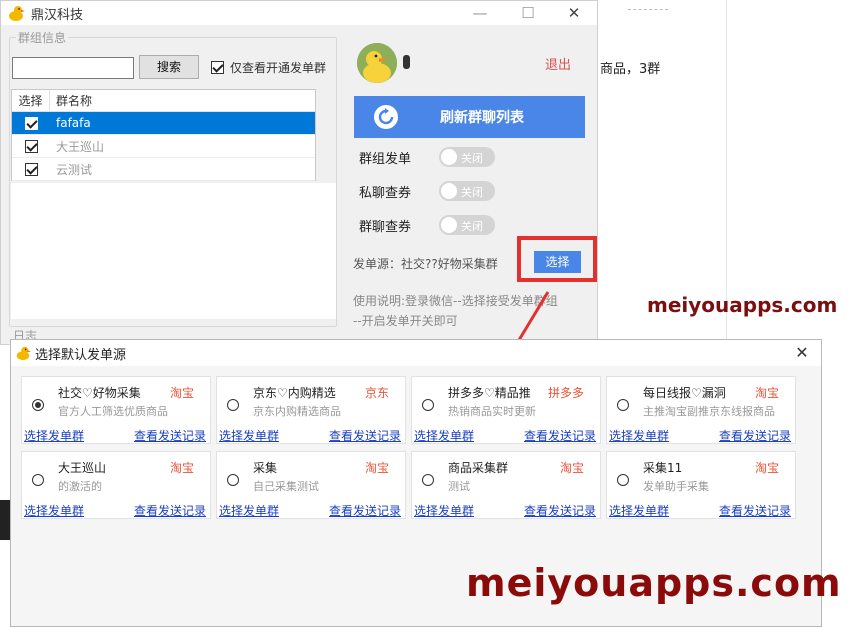 The image size is (856, 627). I want to click on duck-avatar-icon, so click(377, 63).